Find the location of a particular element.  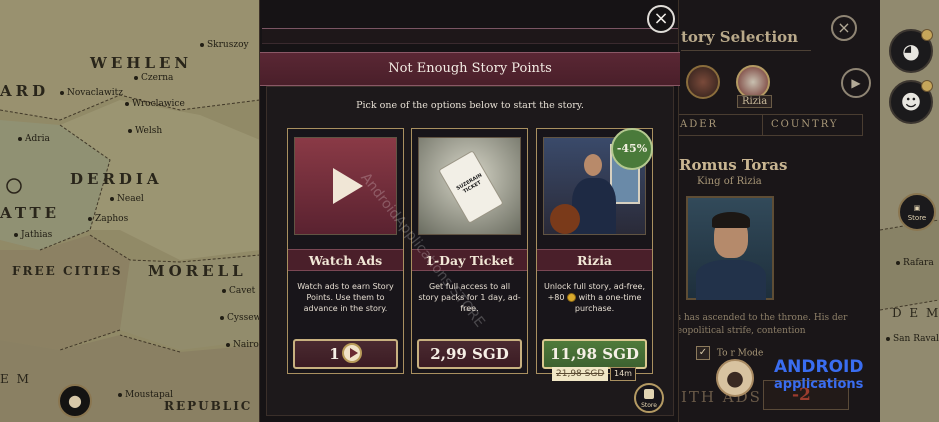

reddit-button: ☻ is located at coordinates (911, 102).